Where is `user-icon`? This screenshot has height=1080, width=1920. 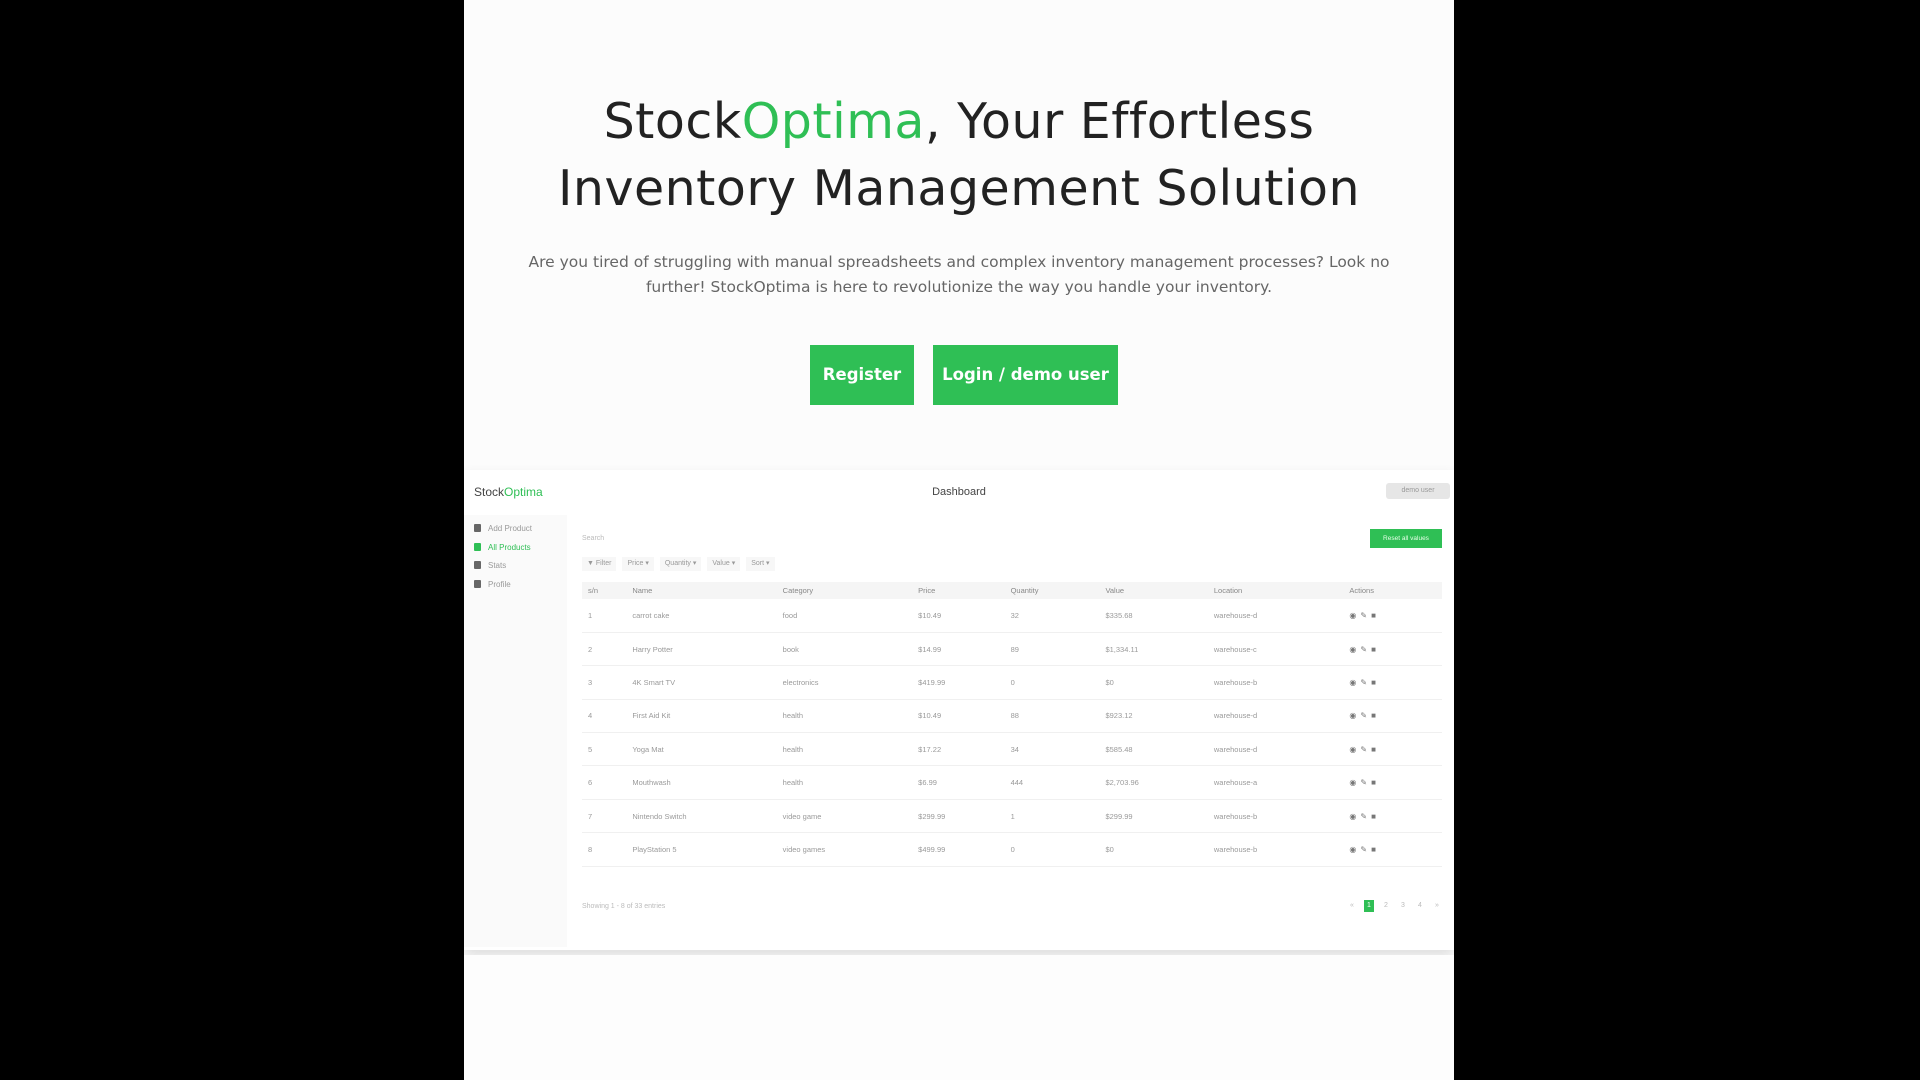 user-icon is located at coordinates (477, 583).